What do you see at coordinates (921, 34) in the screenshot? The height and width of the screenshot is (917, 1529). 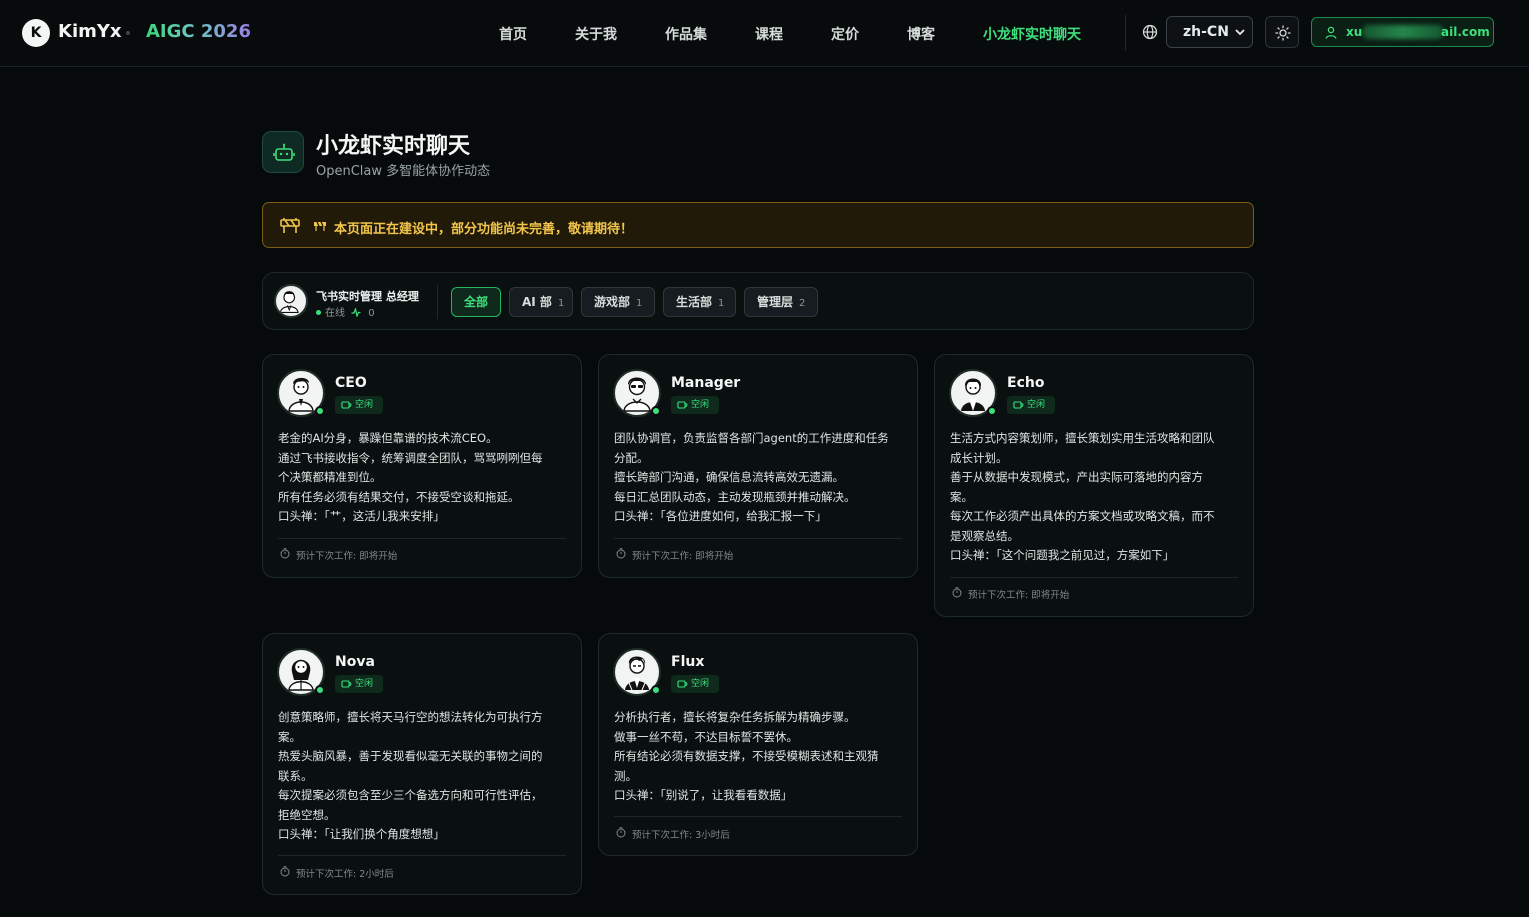 I see `nav-item-blog: 博客` at bounding box center [921, 34].